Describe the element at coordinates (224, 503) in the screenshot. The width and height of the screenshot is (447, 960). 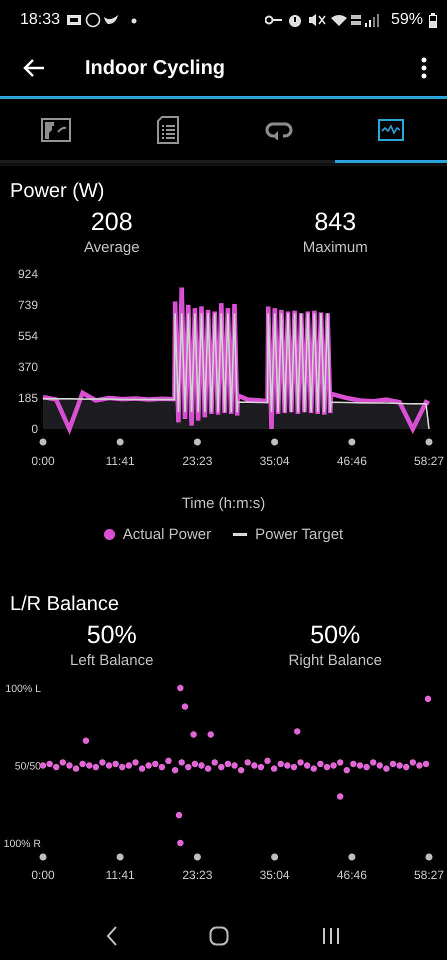
I see `x-axis-title: Time (h:m:s)` at that location.